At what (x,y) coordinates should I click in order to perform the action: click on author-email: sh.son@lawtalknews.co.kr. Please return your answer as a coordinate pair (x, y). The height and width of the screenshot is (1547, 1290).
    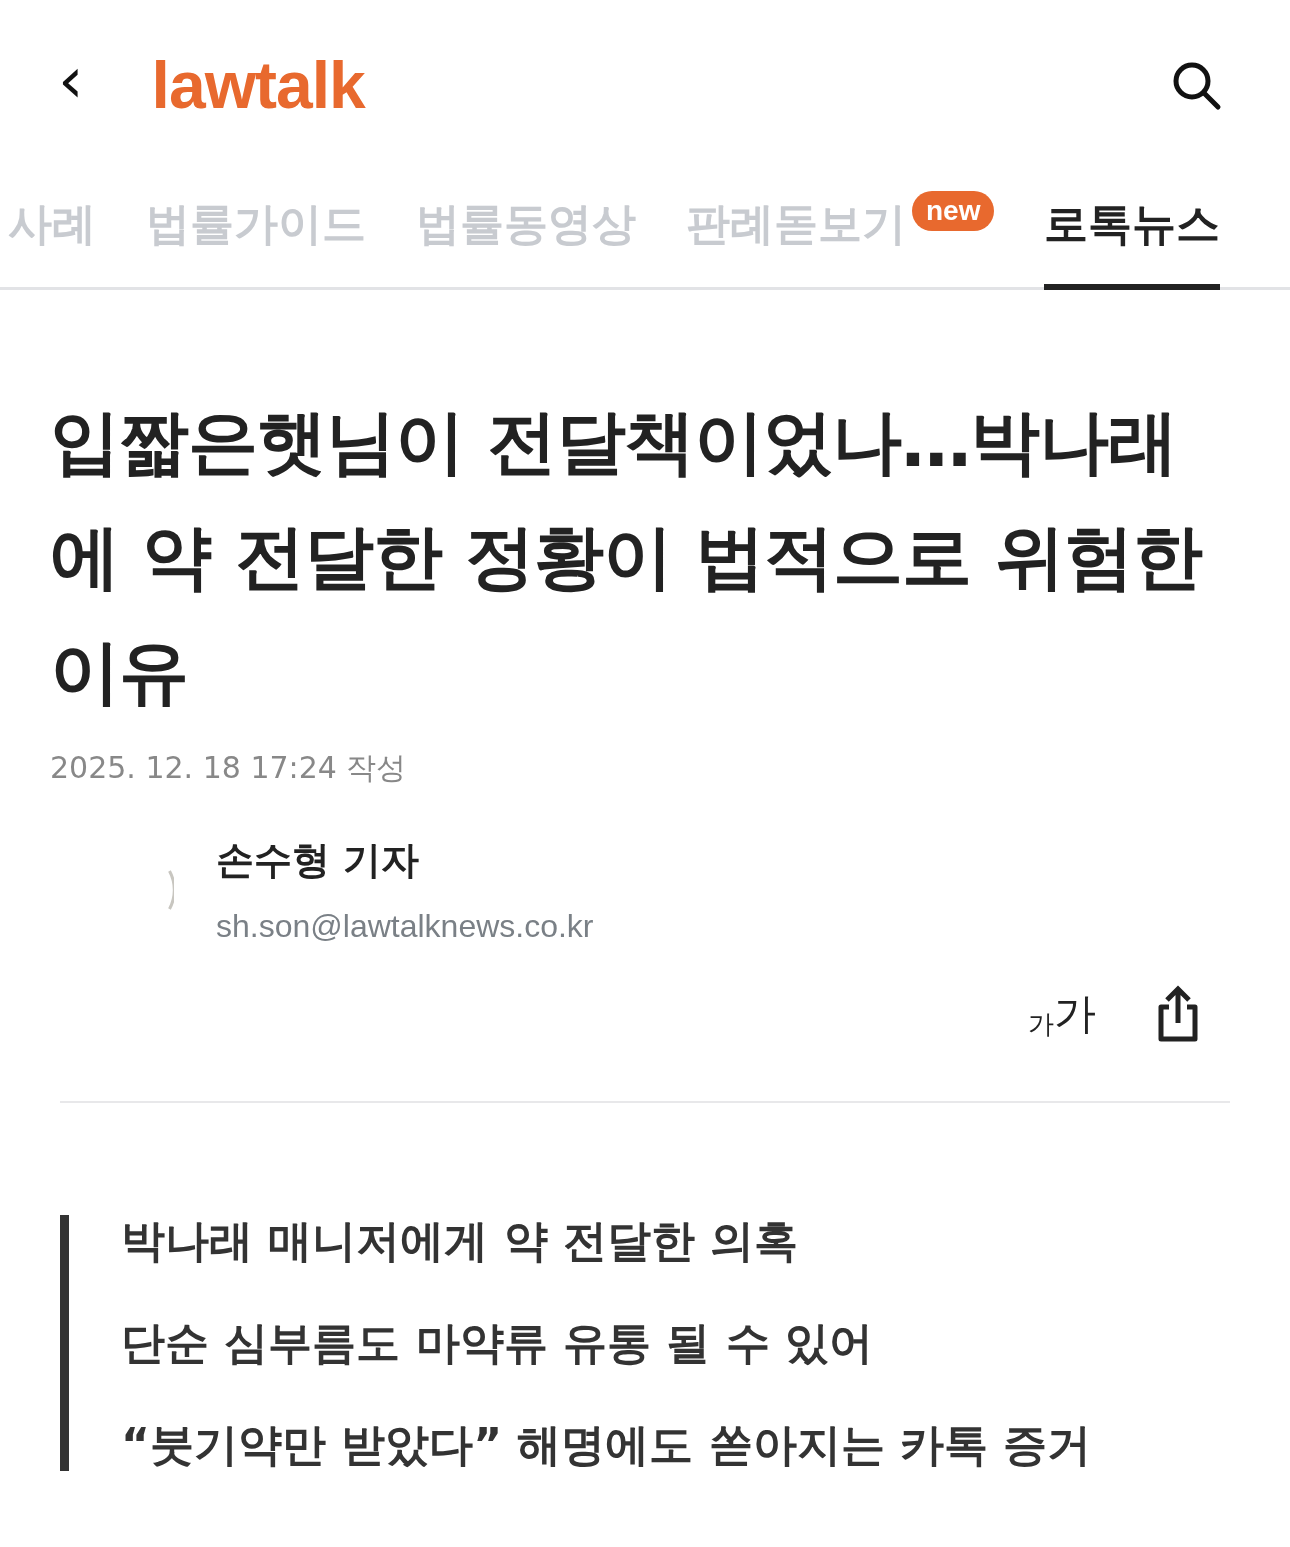
    Looking at the image, I should click on (405, 926).